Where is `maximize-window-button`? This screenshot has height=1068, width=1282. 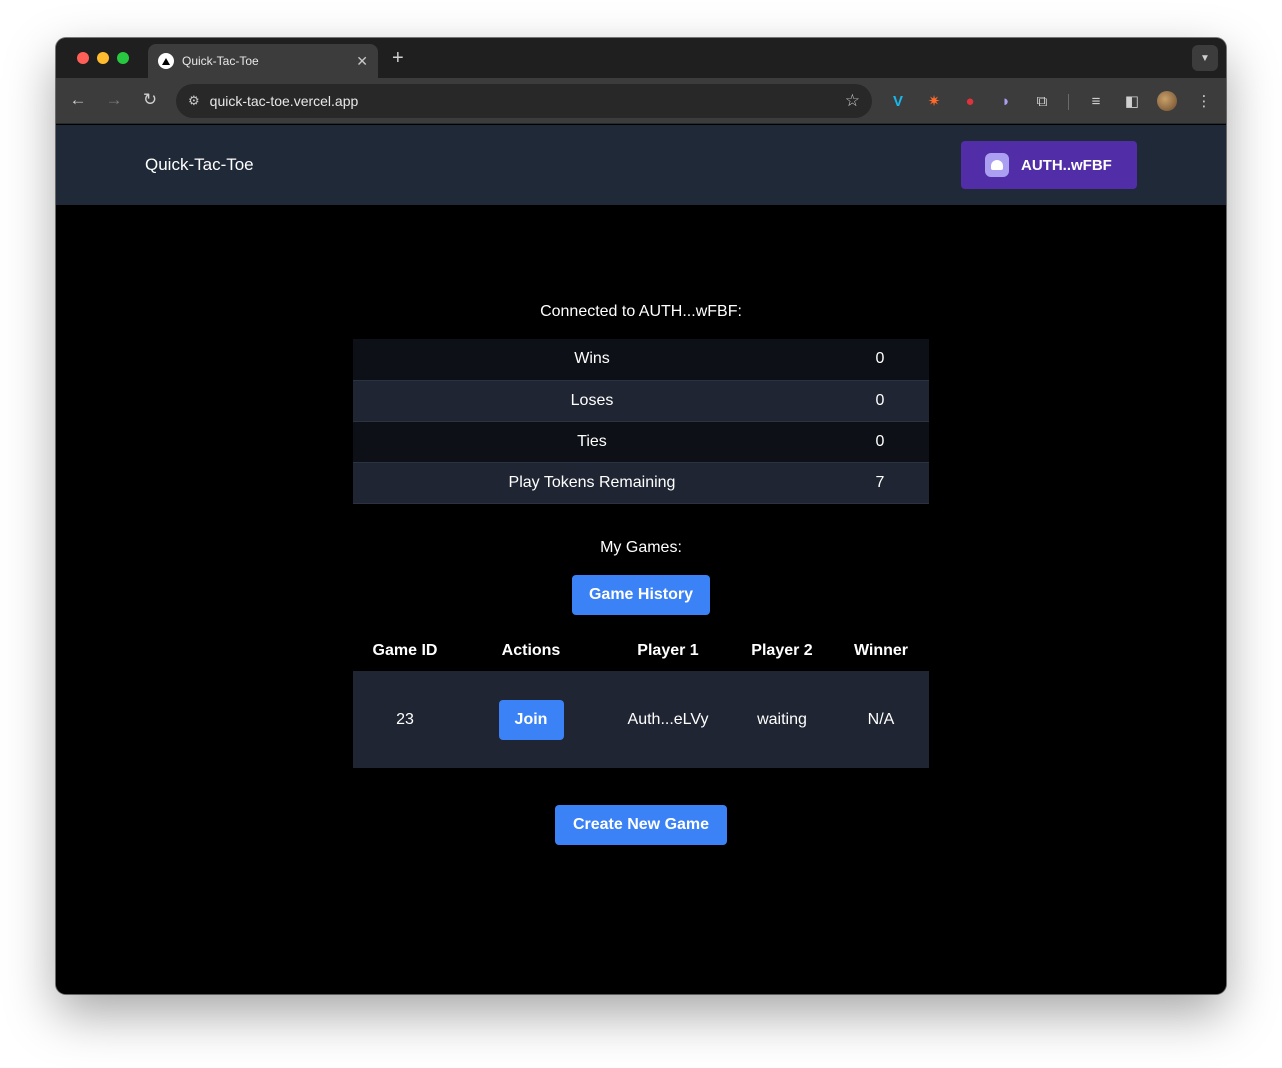
maximize-window-button is located at coordinates (123, 58).